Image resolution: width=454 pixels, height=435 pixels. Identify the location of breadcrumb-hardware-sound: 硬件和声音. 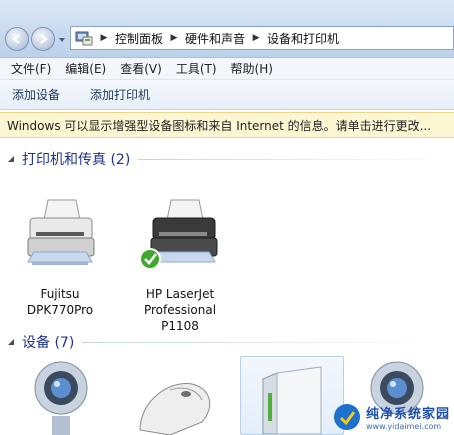
(215, 38).